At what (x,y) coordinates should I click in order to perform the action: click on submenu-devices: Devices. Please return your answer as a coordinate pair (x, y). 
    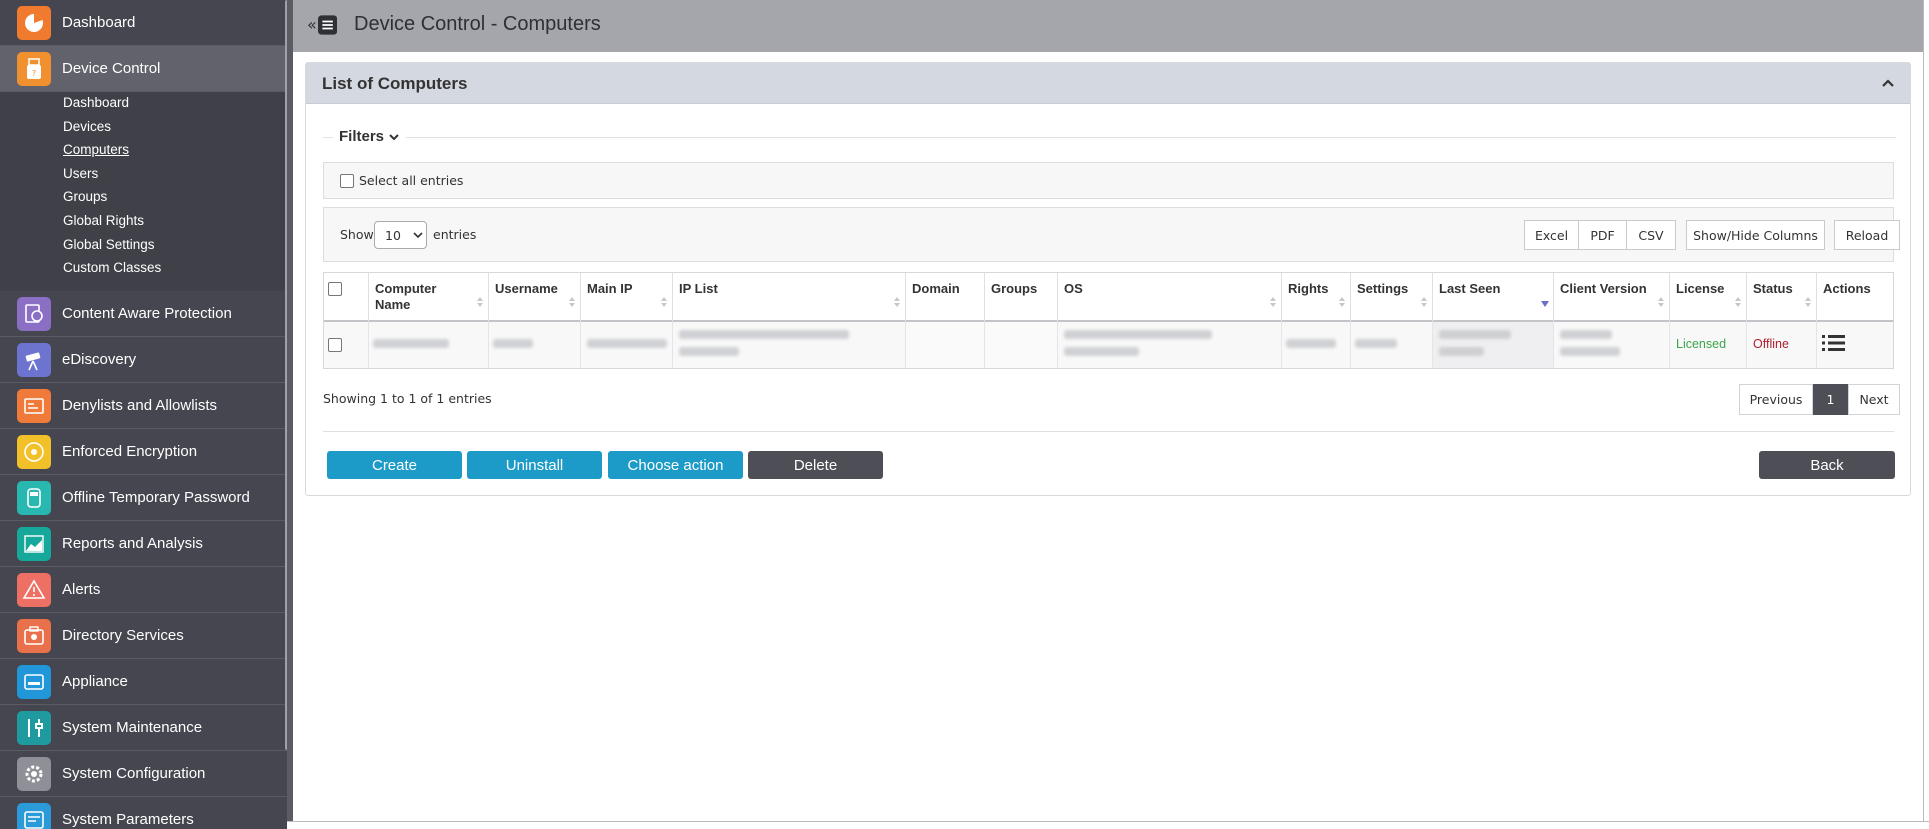
    Looking at the image, I should click on (87, 126).